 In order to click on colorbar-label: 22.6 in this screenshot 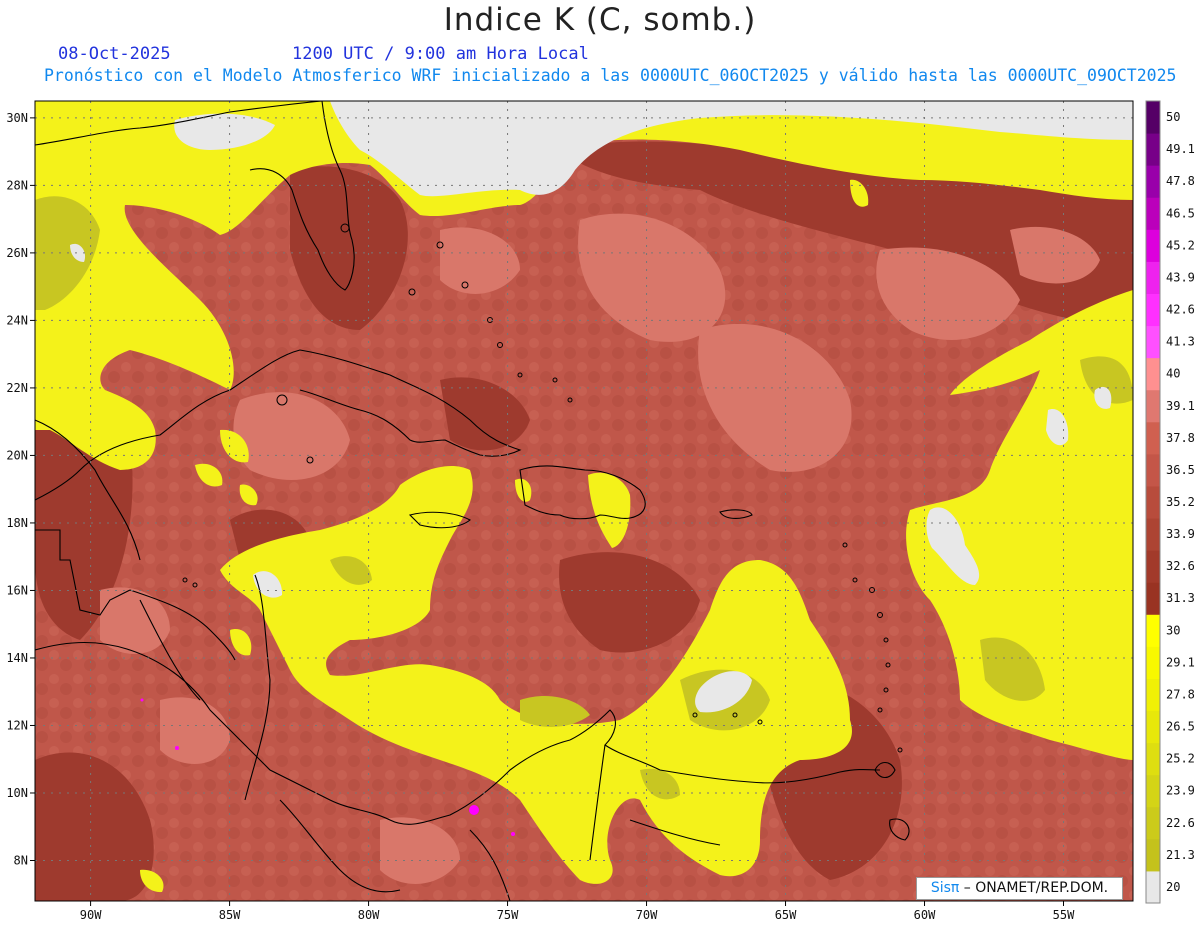, I will do `click(1180, 823)`.